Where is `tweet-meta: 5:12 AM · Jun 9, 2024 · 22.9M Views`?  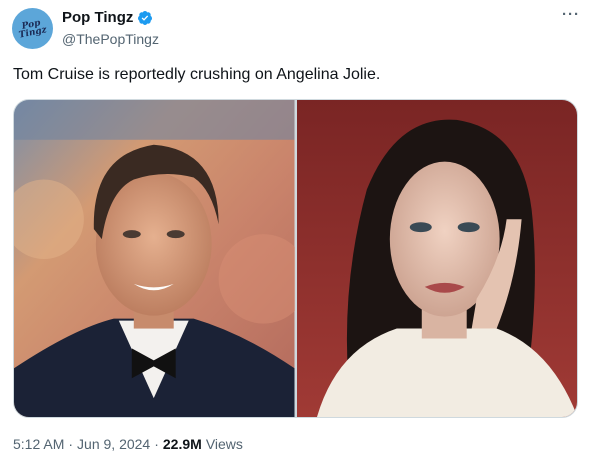 tweet-meta: 5:12 AM · Jun 9, 2024 · 22.9M Views is located at coordinates (128, 444).